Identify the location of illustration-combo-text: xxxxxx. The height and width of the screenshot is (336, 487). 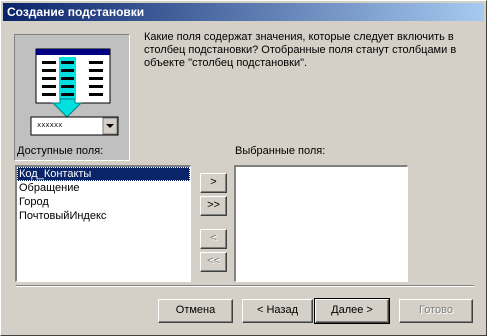
(50, 125).